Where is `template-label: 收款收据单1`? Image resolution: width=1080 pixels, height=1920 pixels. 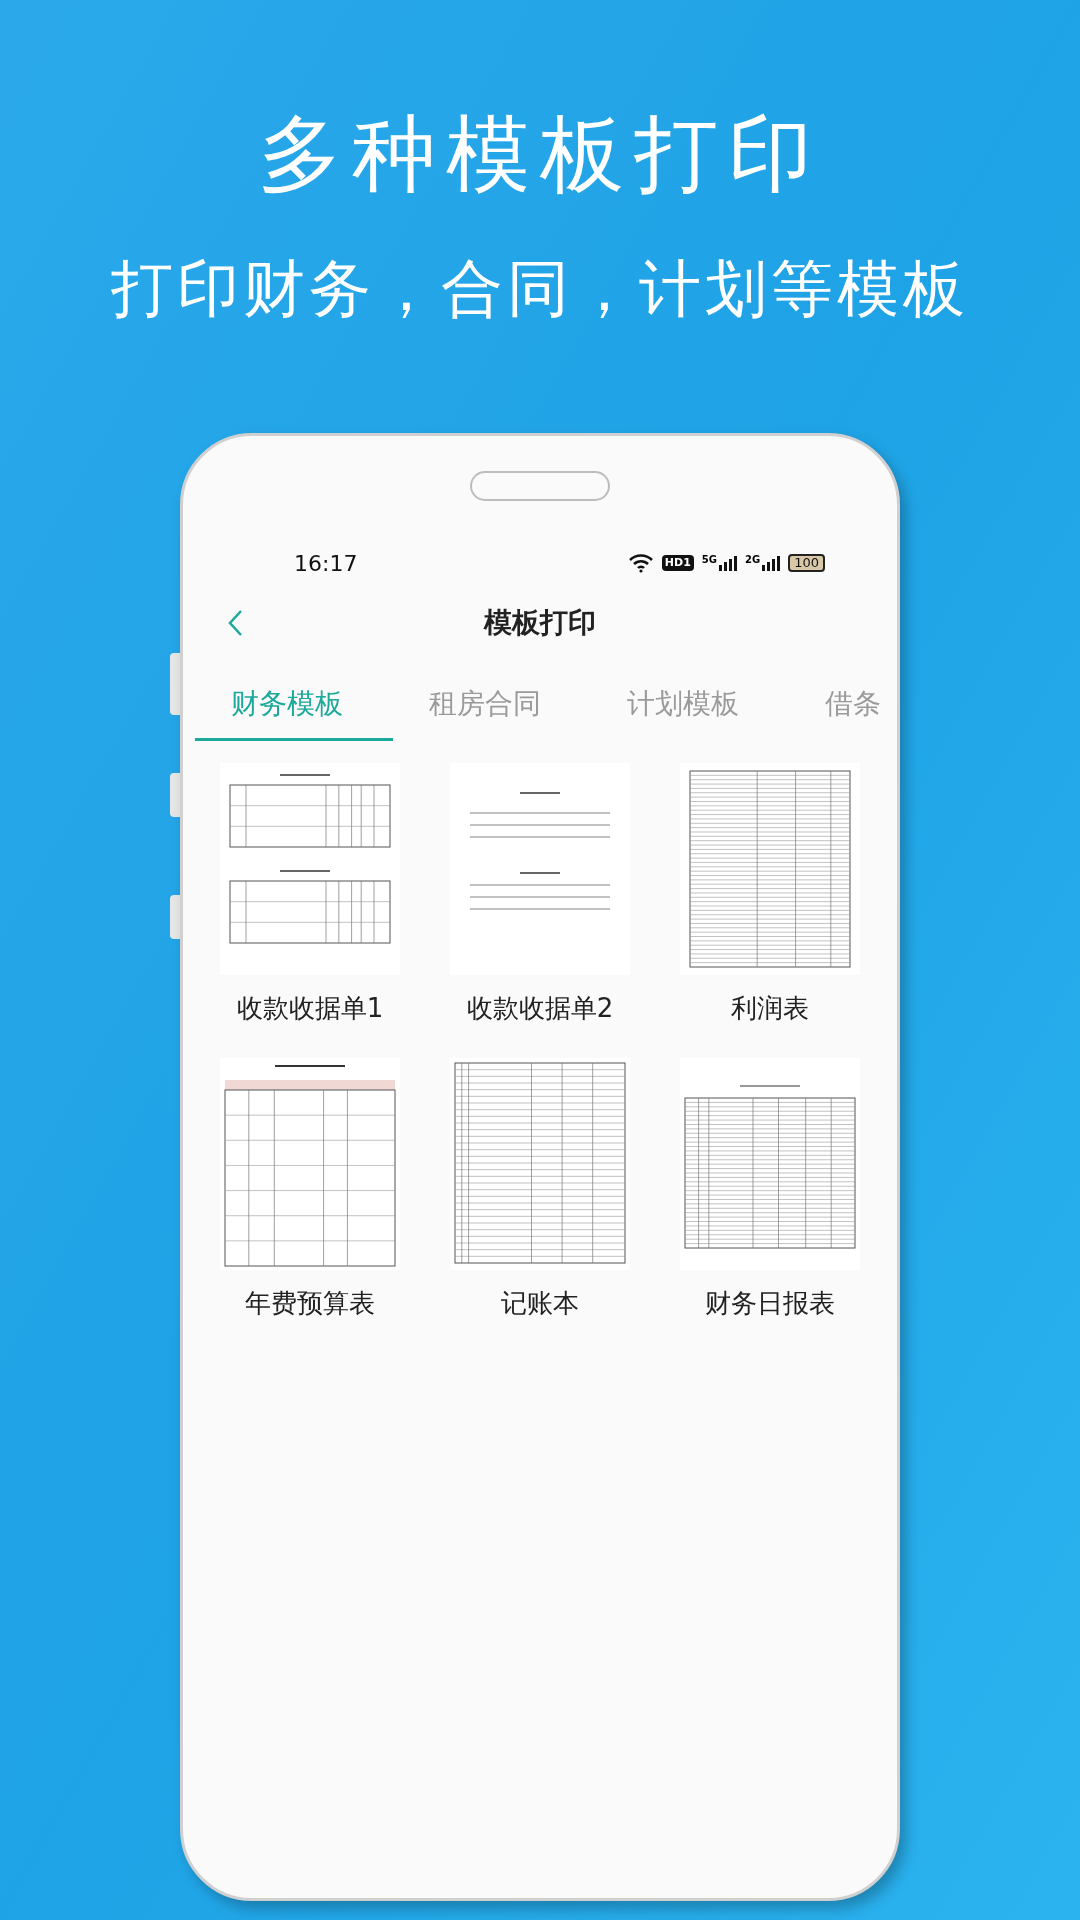 template-label: 收款收据单1 is located at coordinates (310, 1008).